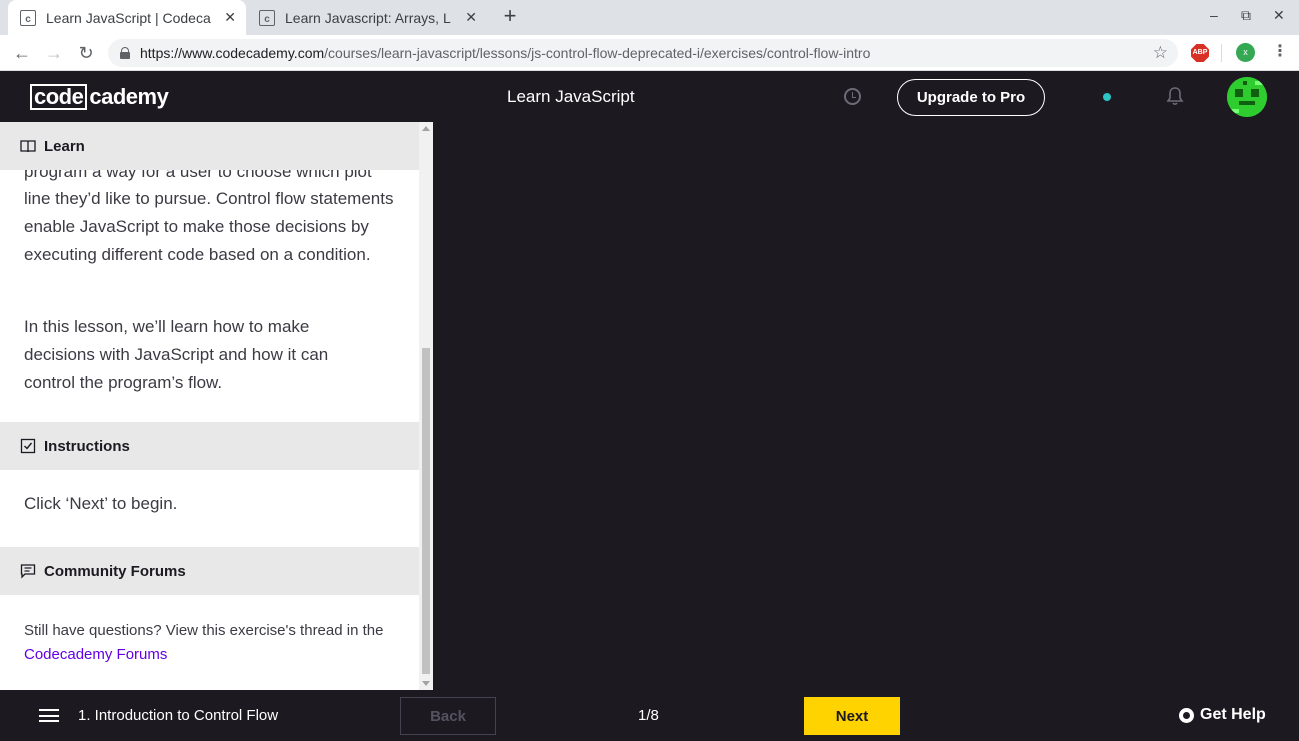  What do you see at coordinates (125, 53) in the screenshot?
I see `lock-icon` at bounding box center [125, 53].